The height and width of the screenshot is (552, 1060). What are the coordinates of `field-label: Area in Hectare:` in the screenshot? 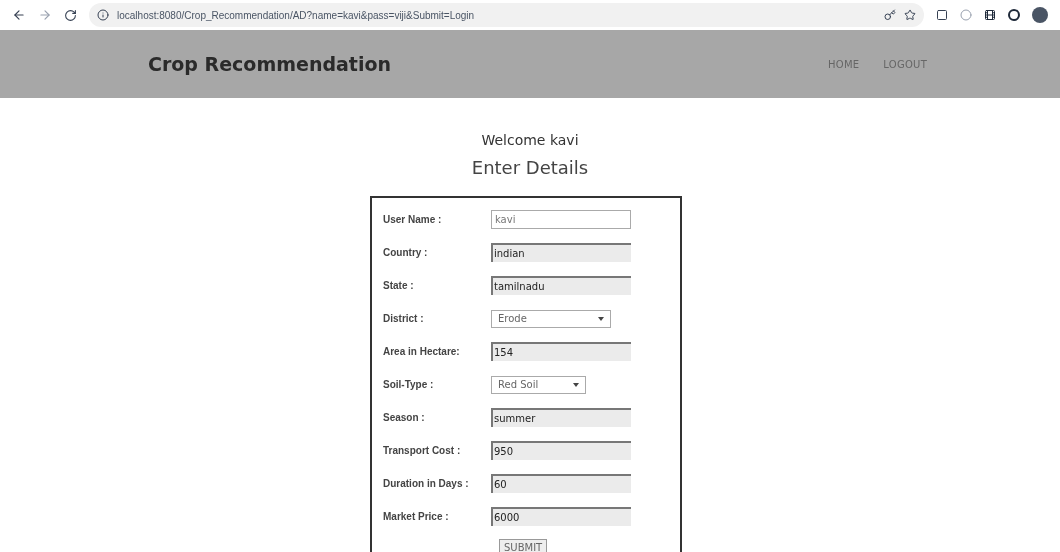 It's located at (422, 352).